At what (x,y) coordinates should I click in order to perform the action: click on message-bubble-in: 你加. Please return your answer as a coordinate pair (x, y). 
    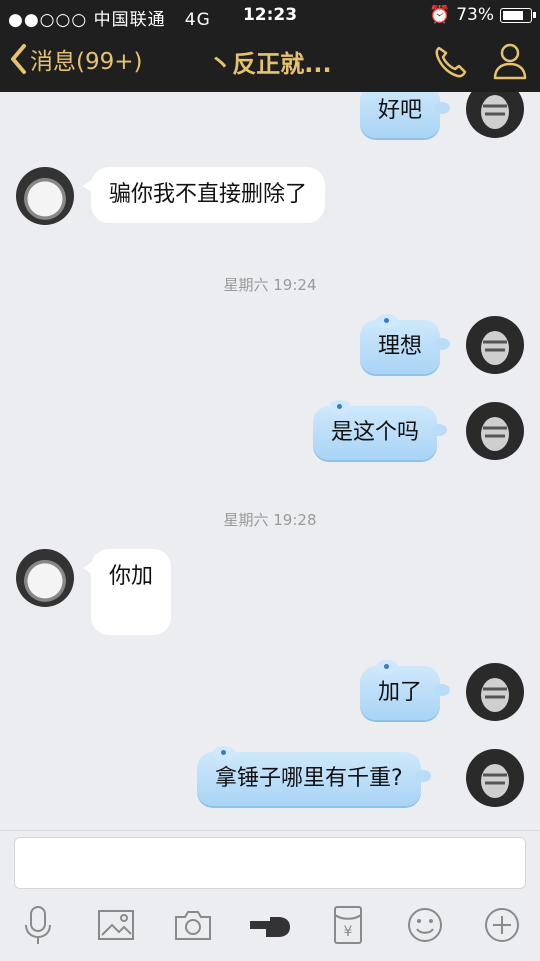
    Looking at the image, I should click on (127, 592).